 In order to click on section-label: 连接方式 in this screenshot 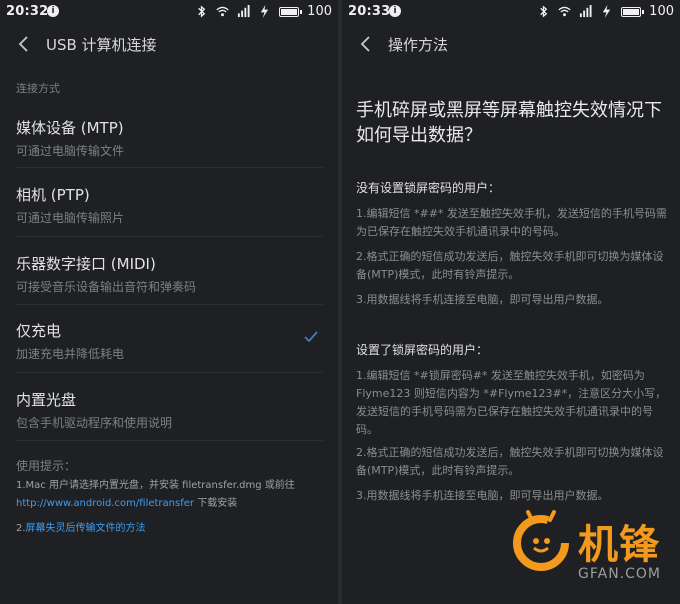, I will do `click(38, 88)`.